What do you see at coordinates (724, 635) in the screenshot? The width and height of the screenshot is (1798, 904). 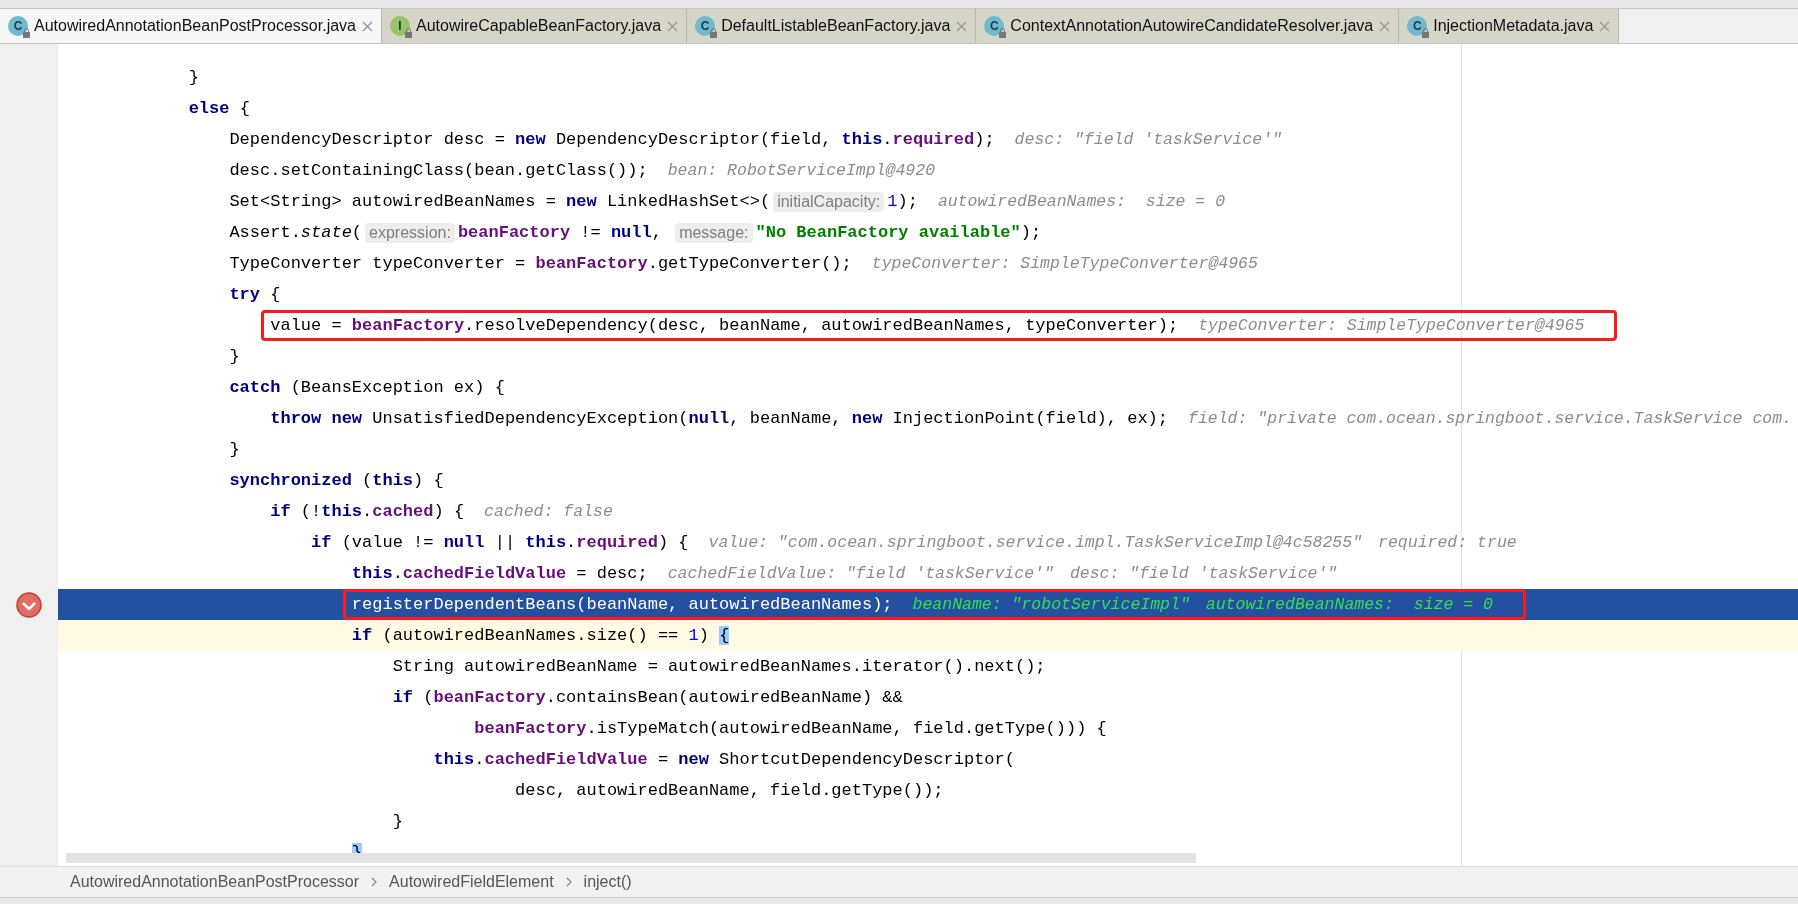 I see `matched-brace: {` at bounding box center [724, 635].